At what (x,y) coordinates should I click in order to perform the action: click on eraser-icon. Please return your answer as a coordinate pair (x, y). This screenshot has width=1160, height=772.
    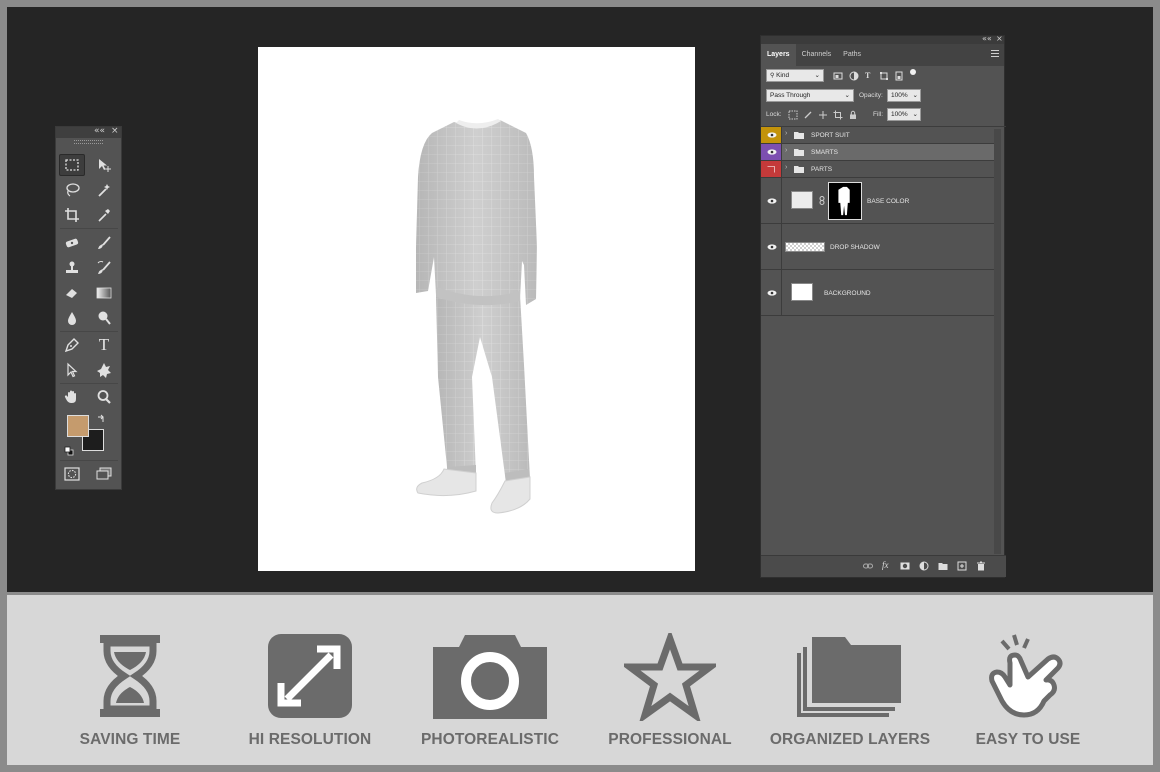
    Looking at the image, I should click on (72, 293).